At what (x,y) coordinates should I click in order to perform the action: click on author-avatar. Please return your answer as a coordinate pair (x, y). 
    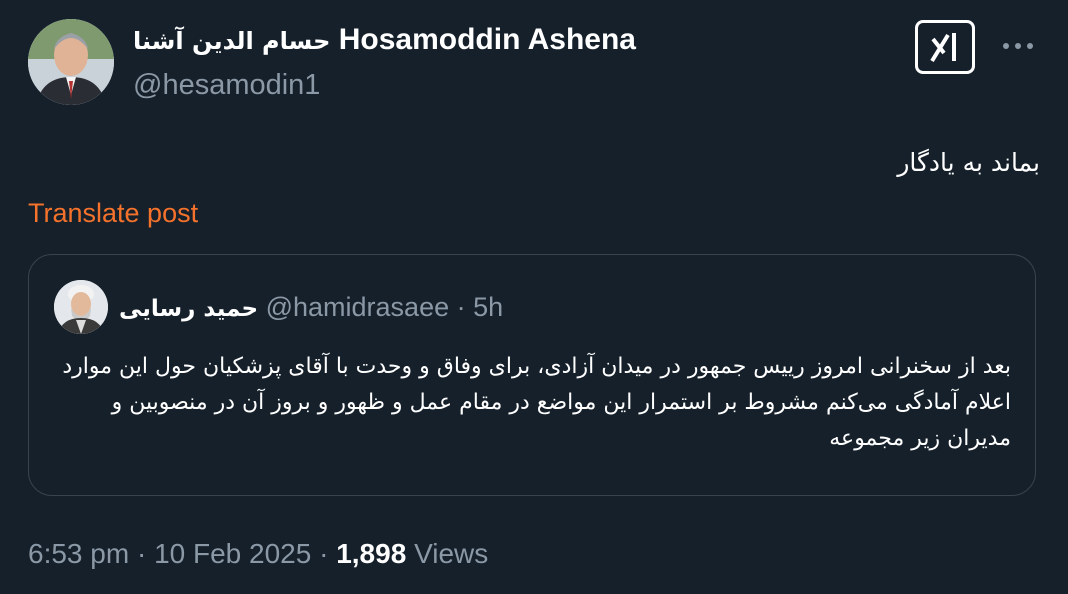
    Looking at the image, I should click on (71, 62).